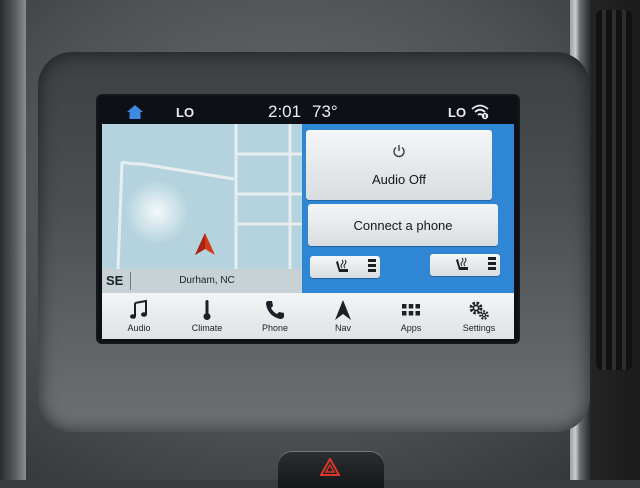  I want to click on divider, so click(130, 281).